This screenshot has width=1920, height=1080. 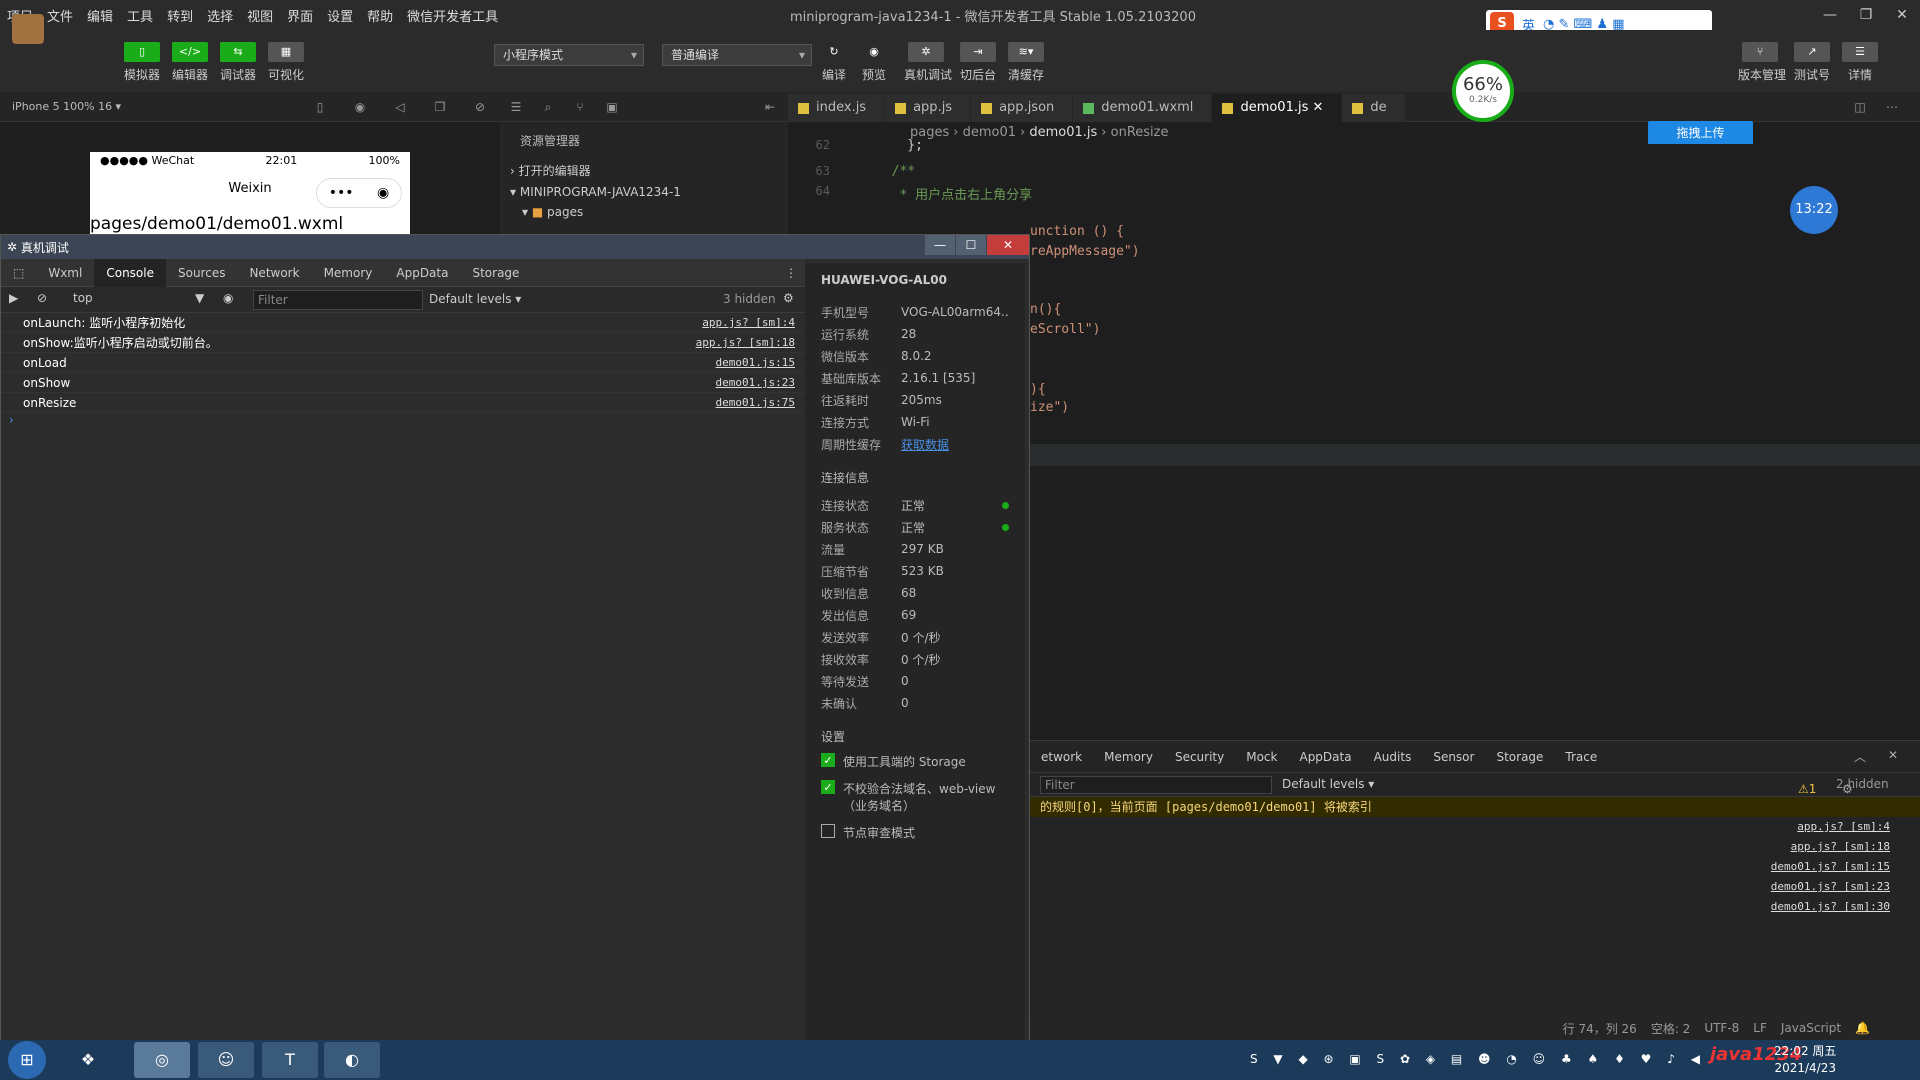 What do you see at coordinates (340, 15) in the screenshot?
I see `menu-item: 设置` at bounding box center [340, 15].